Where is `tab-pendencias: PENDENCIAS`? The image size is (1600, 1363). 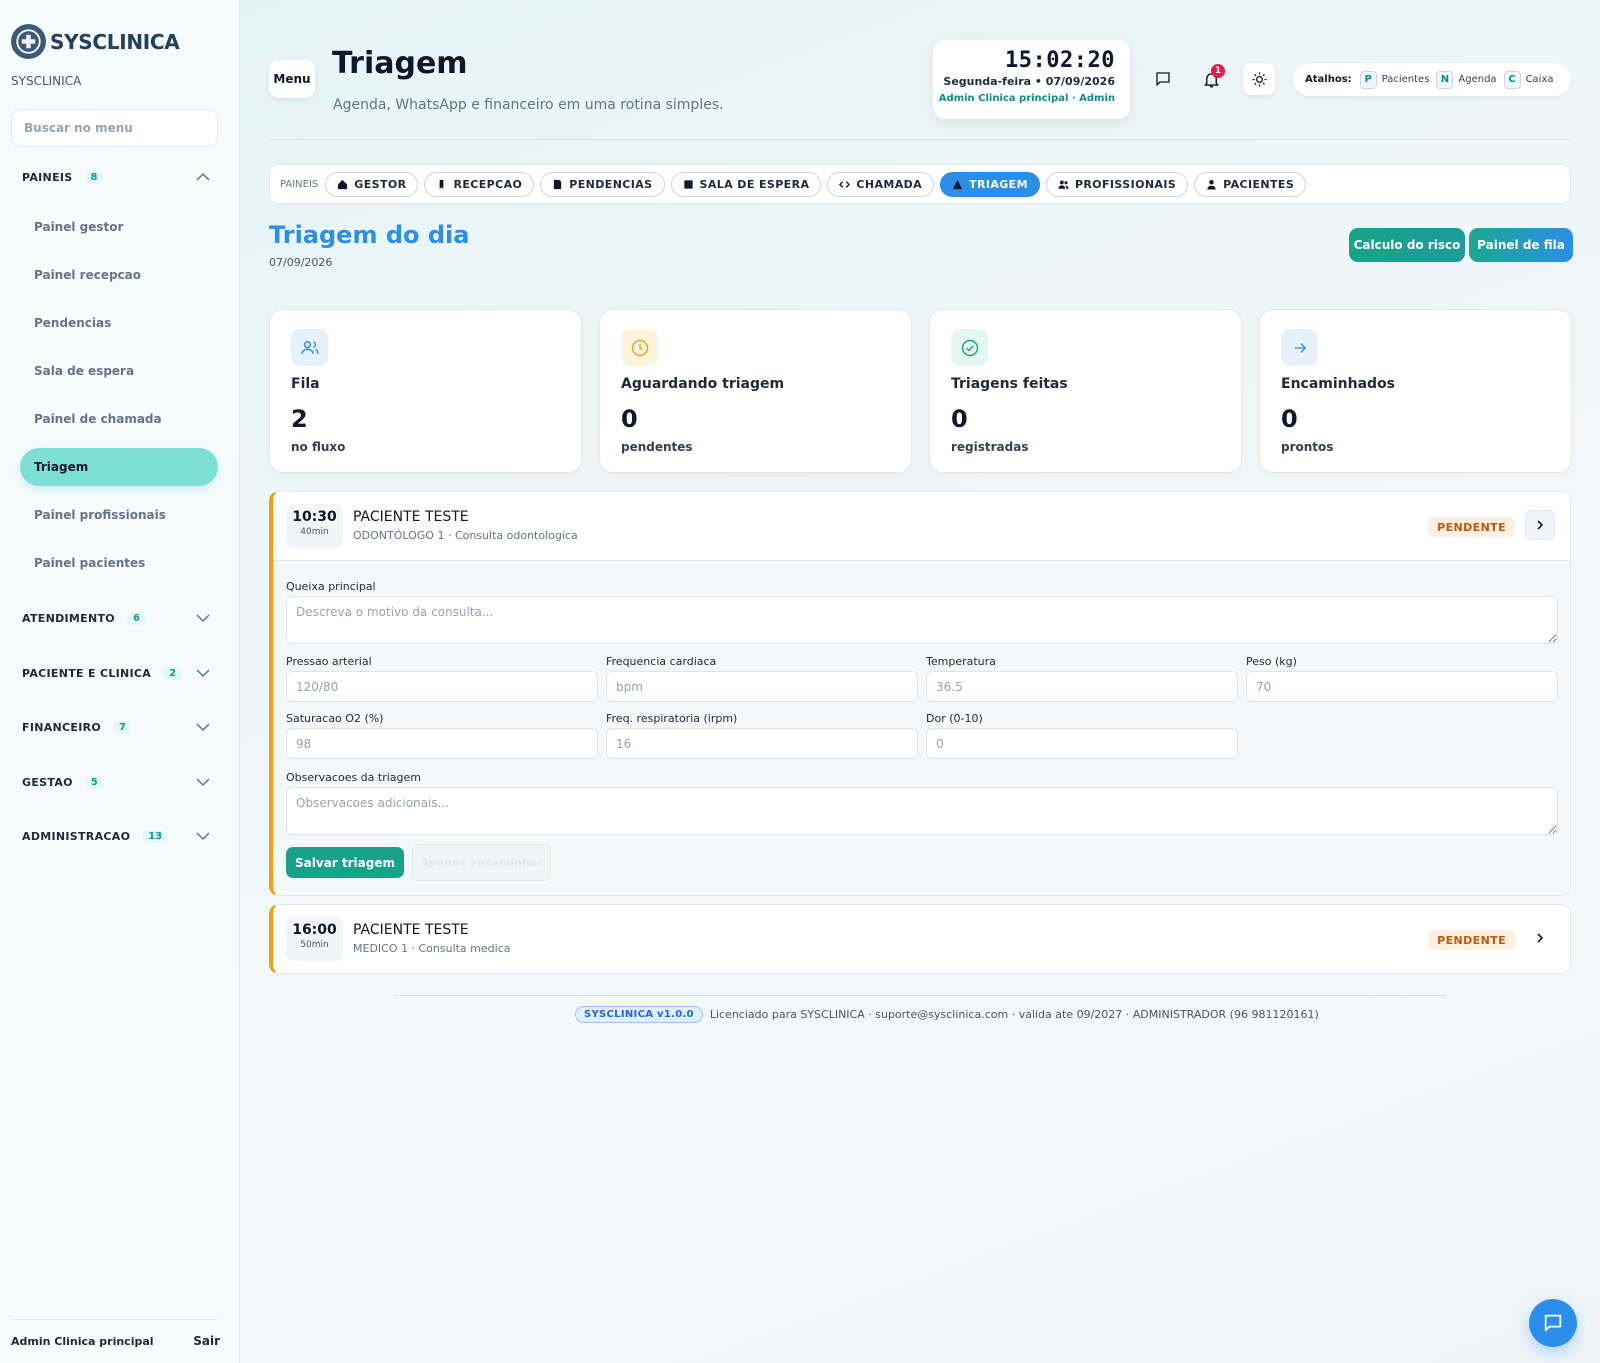 tab-pendencias: PENDENCIAS is located at coordinates (602, 184).